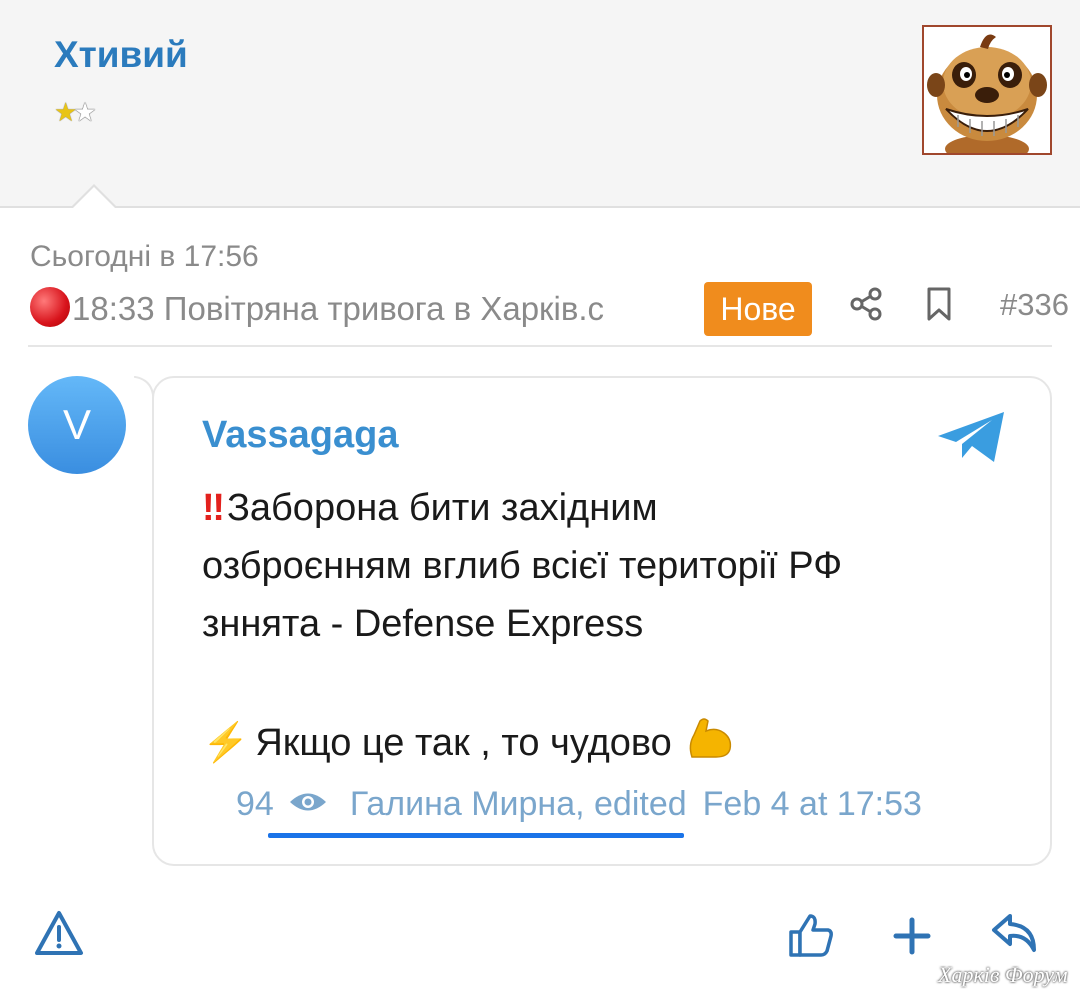 The image size is (1080, 999). I want to click on flexed-biceps-icon, so click(710, 738).